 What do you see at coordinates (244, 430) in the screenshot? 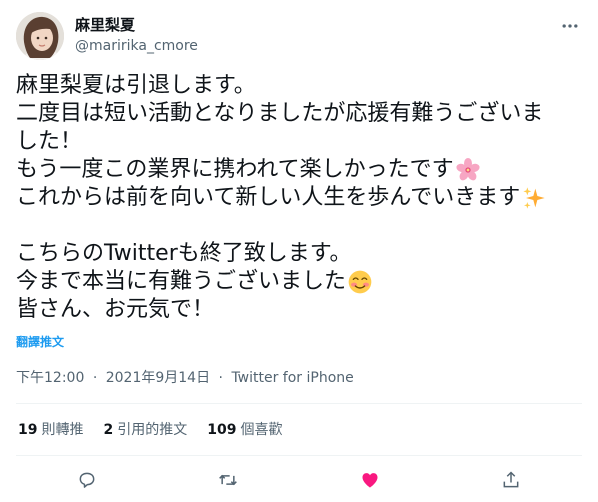
I see `likes-stat: 109 個喜歡` at bounding box center [244, 430].